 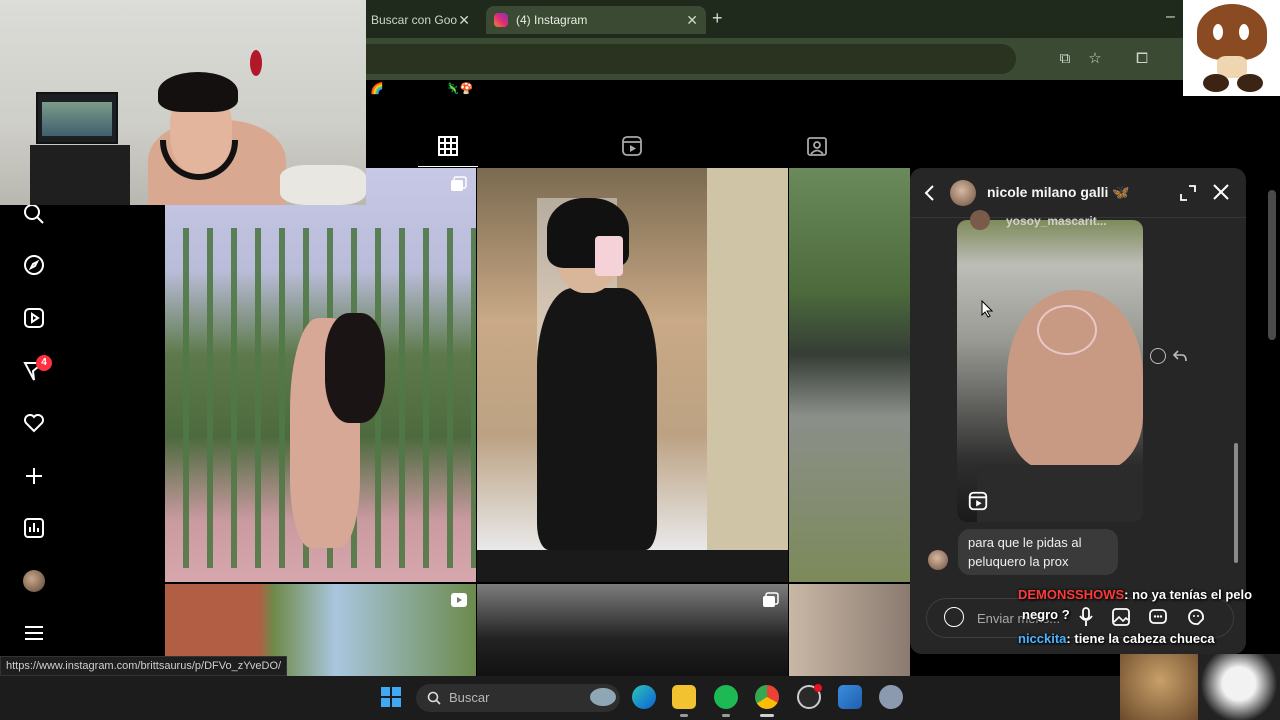 What do you see at coordinates (1042, 638) in the screenshot?
I see `chat-username: nicckita` at bounding box center [1042, 638].